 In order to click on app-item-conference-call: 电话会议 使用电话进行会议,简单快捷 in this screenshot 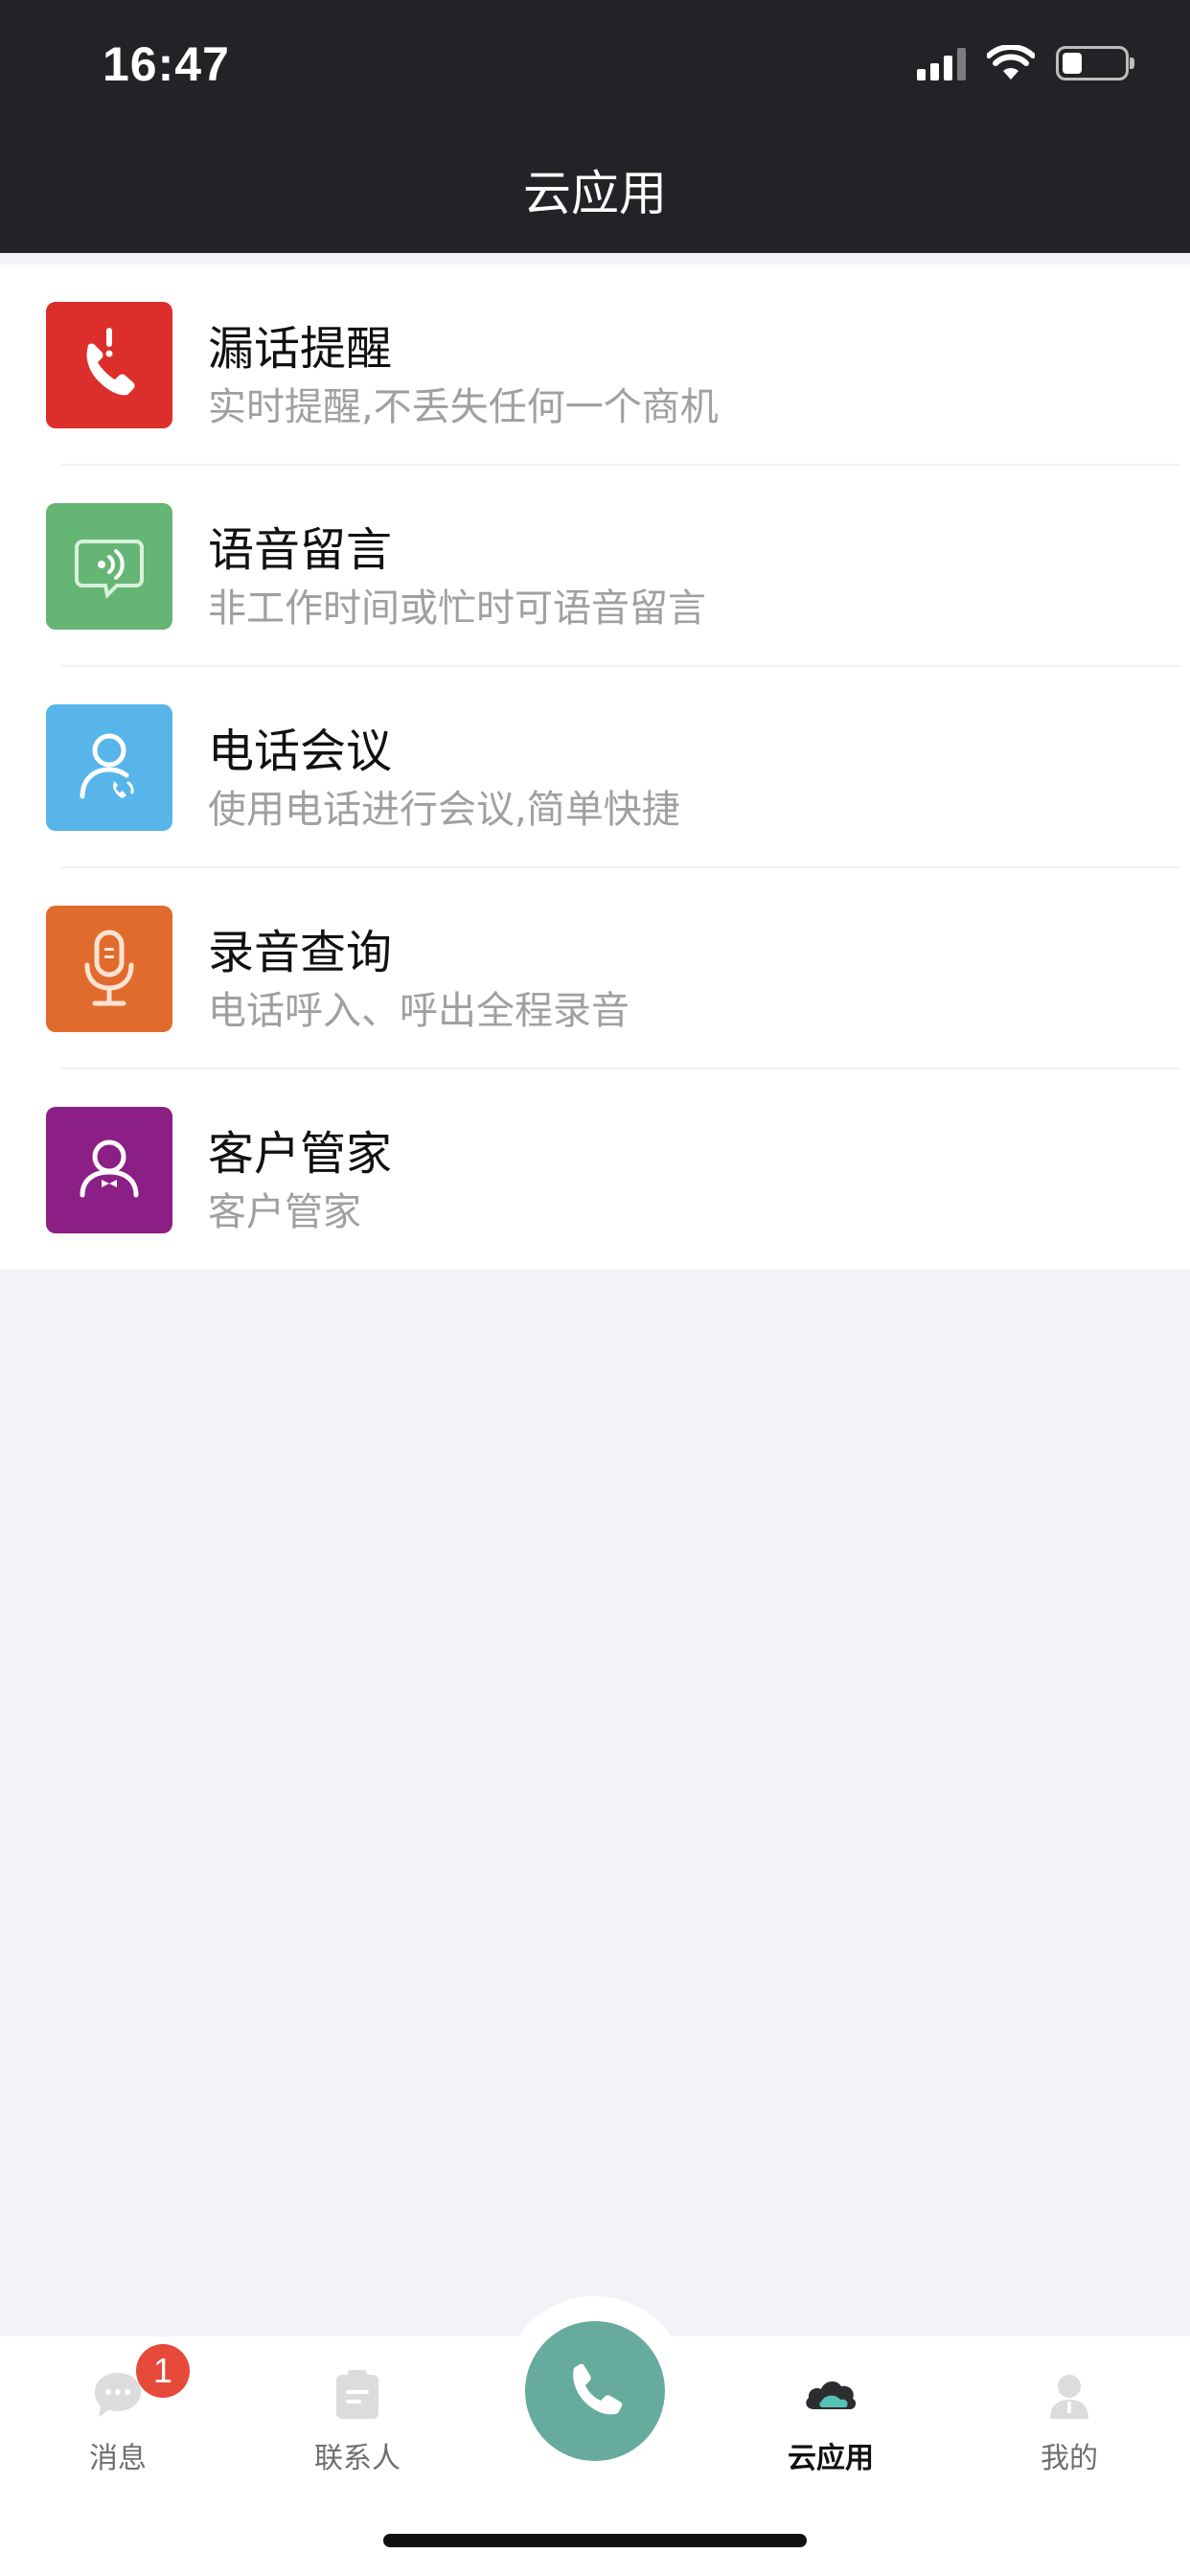, I will do `click(595, 767)`.